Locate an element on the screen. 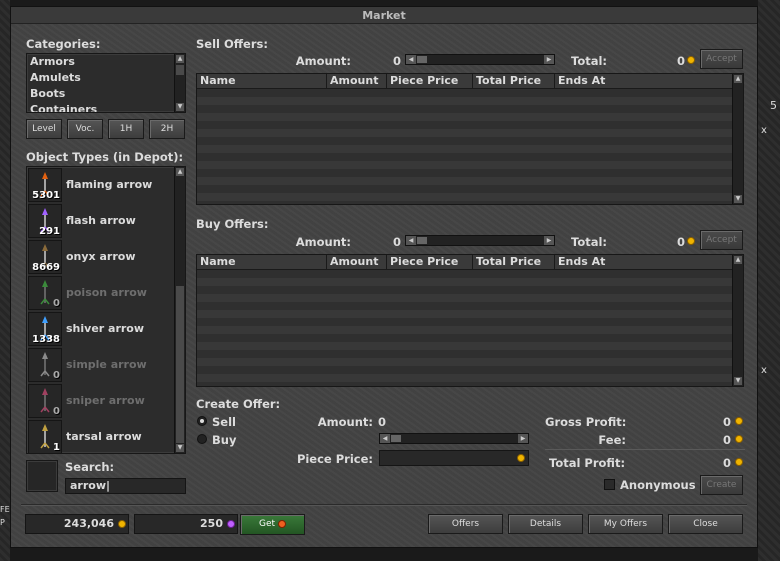  total-profit-label: Total Profit: is located at coordinates (587, 463).